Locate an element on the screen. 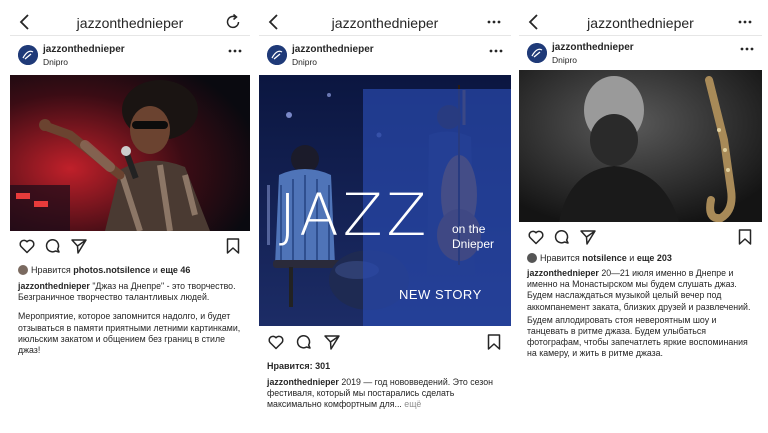 This screenshot has width=768, height=433. overlay-subtitle-1: on the is located at coordinates (469, 229).